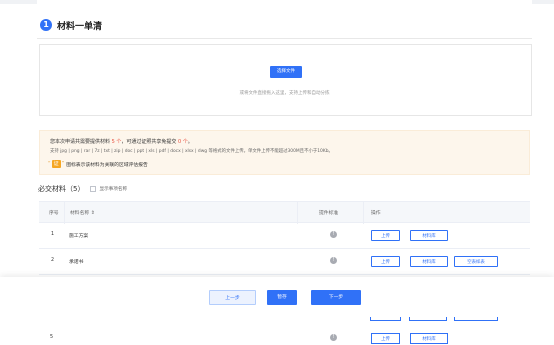 The image size is (554, 345). I want to click on section-title: 材料一单清, so click(80, 26).